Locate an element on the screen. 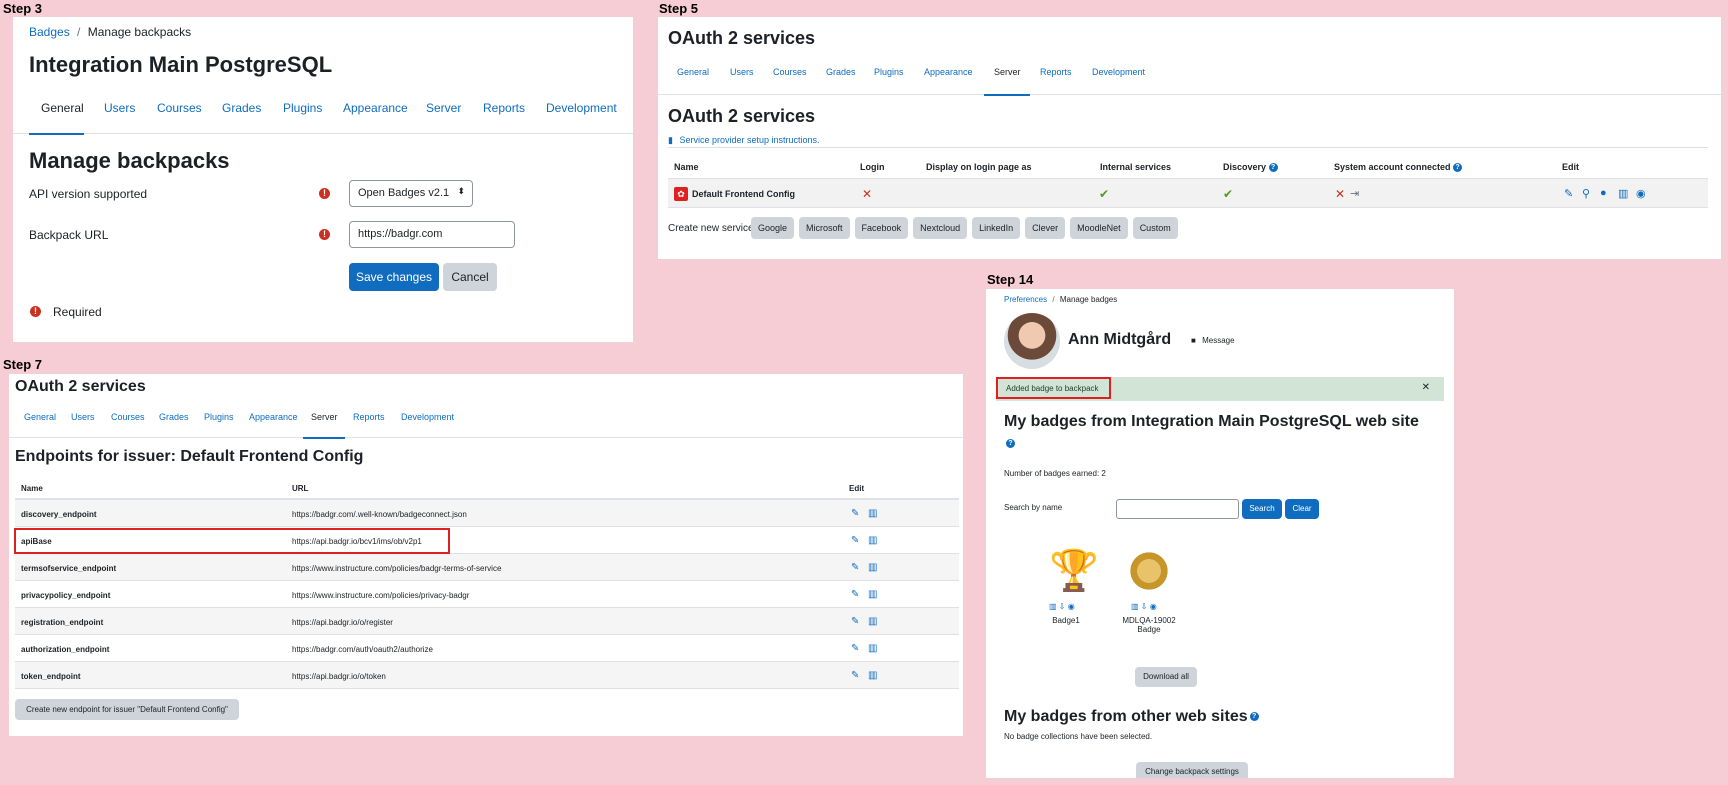 The image size is (1728, 785). breadcrumb-badges: Badges is located at coordinates (49, 32).